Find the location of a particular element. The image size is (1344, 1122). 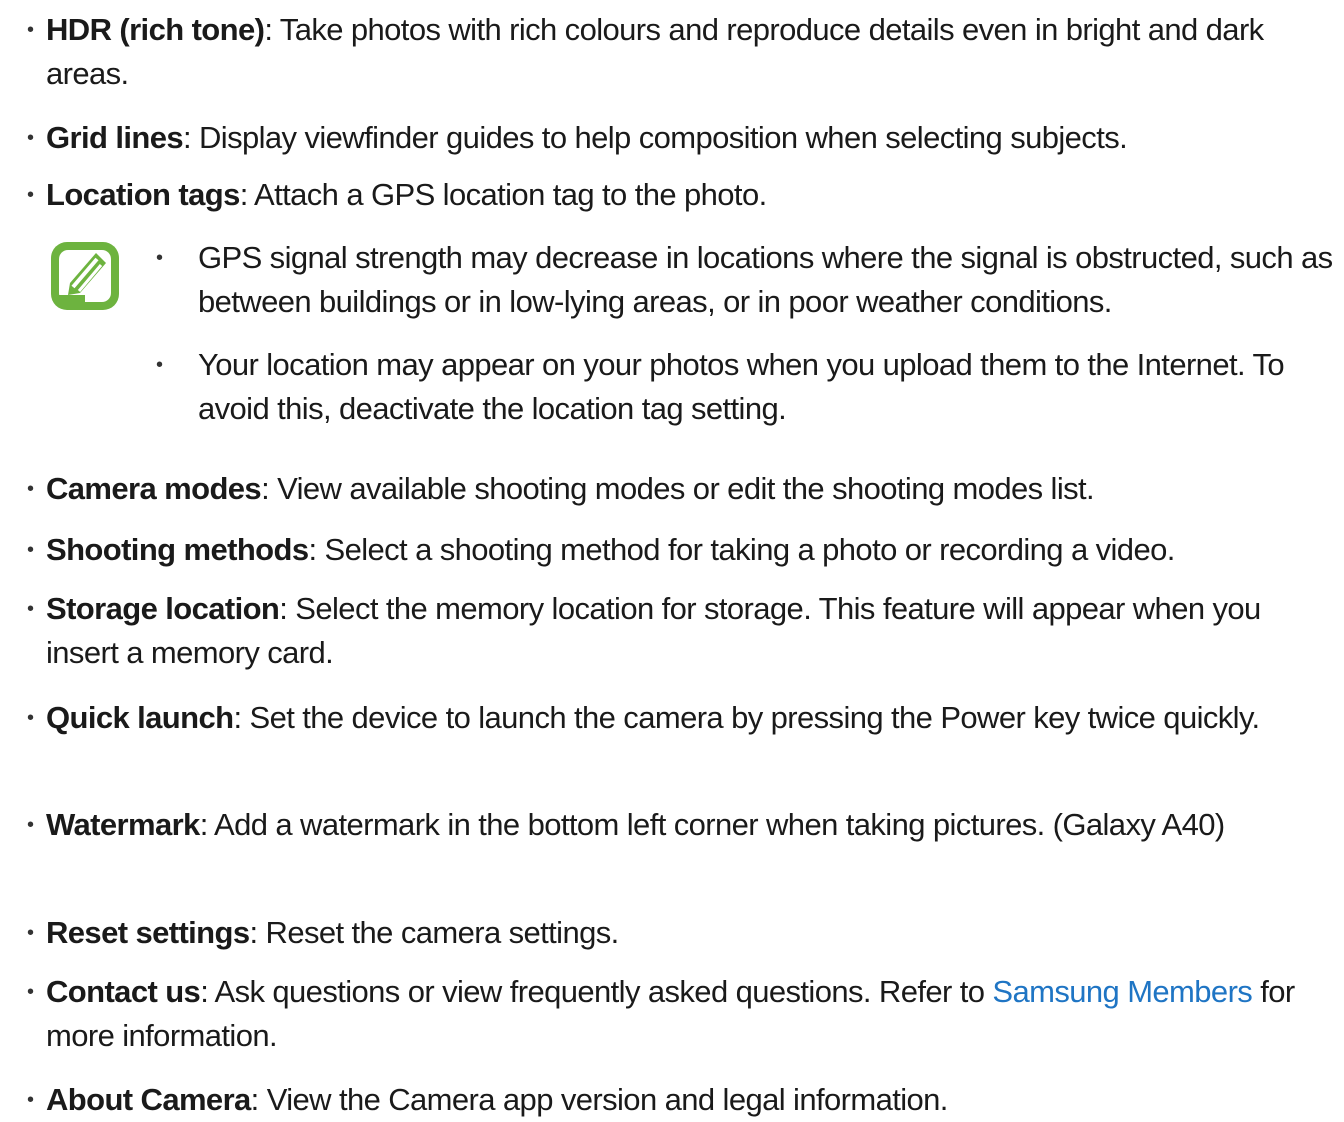

term-label: Quick launch is located at coordinates (140, 717).